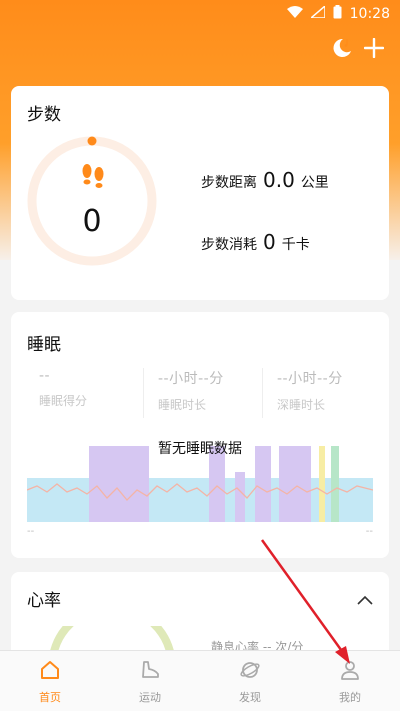 The image size is (400, 711). What do you see at coordinates (269, 242) in the screenshot?
I see `calorie-value: 0` at bounding box center [269, 242].